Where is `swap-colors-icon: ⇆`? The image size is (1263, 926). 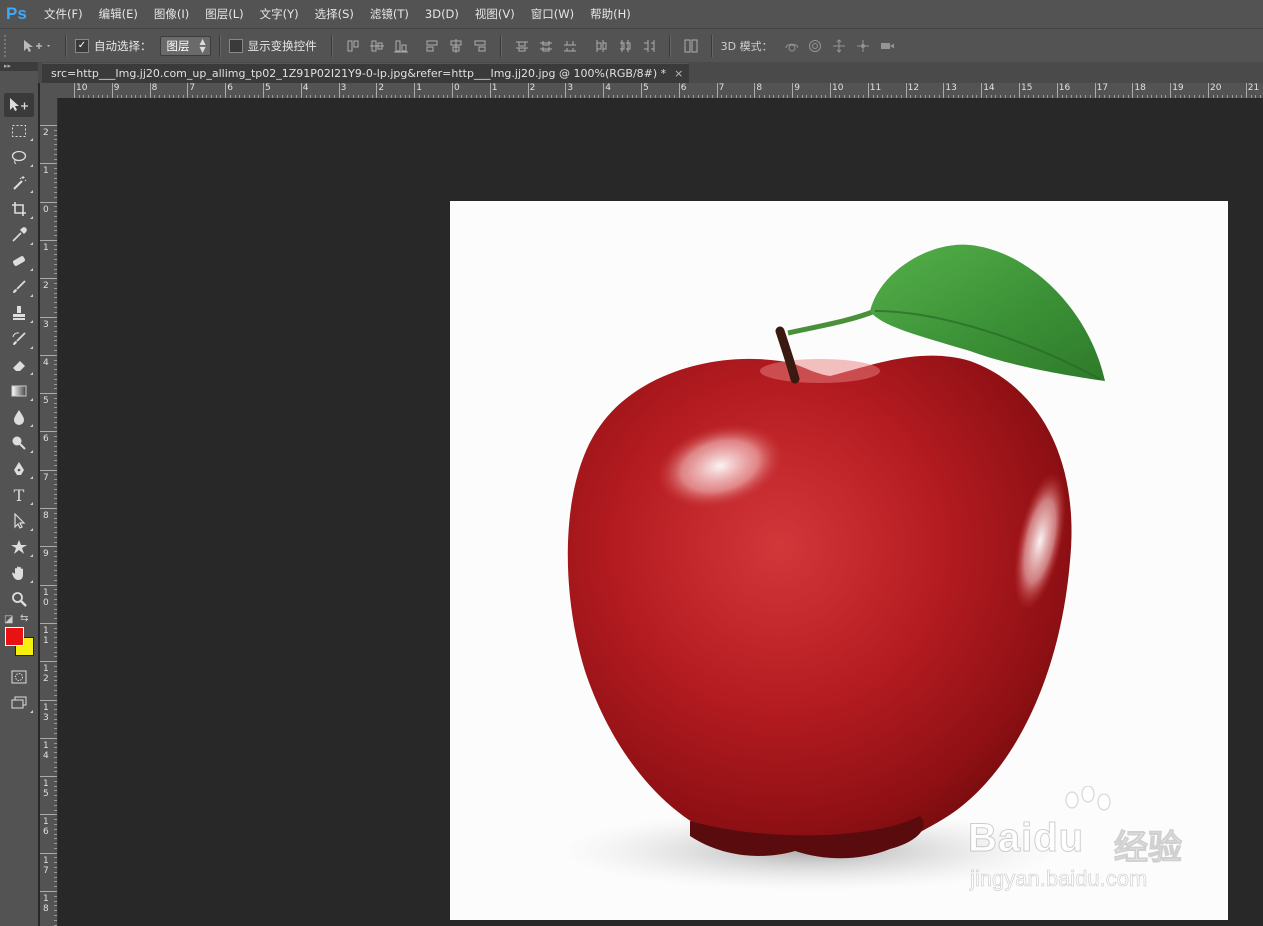 swap-colors-icon: ⇆ is located at coordinates (24, 618).